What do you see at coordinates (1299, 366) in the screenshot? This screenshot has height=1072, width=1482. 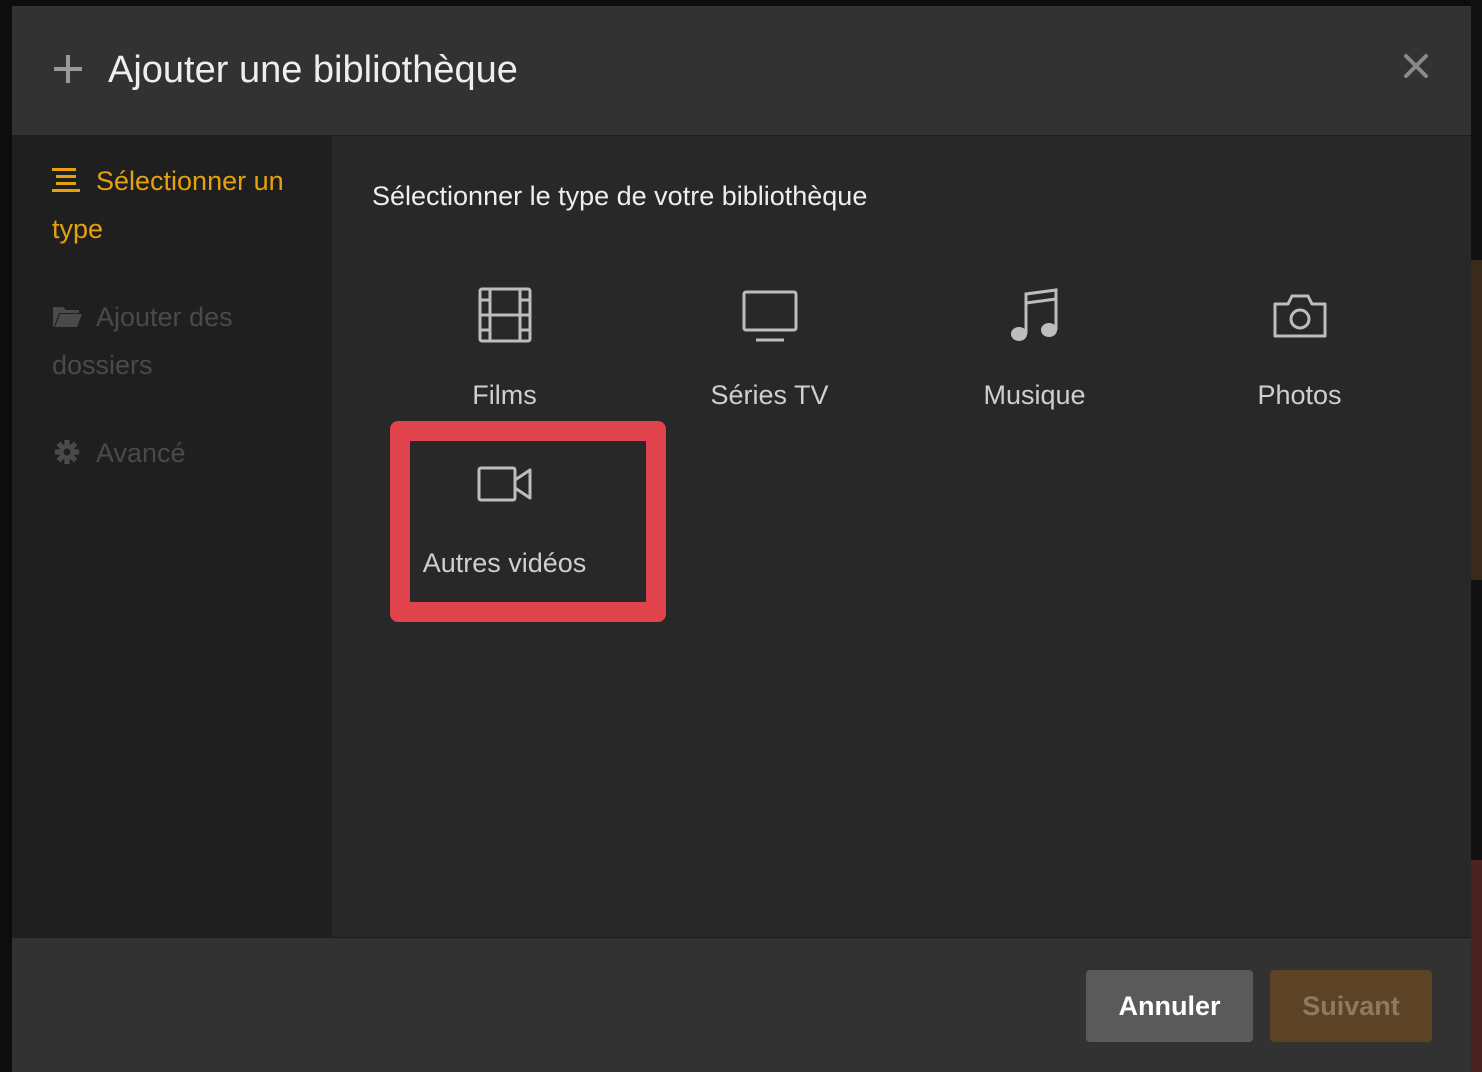 I see `library-type-photos: Photos` at bounding box center [1299, 366].